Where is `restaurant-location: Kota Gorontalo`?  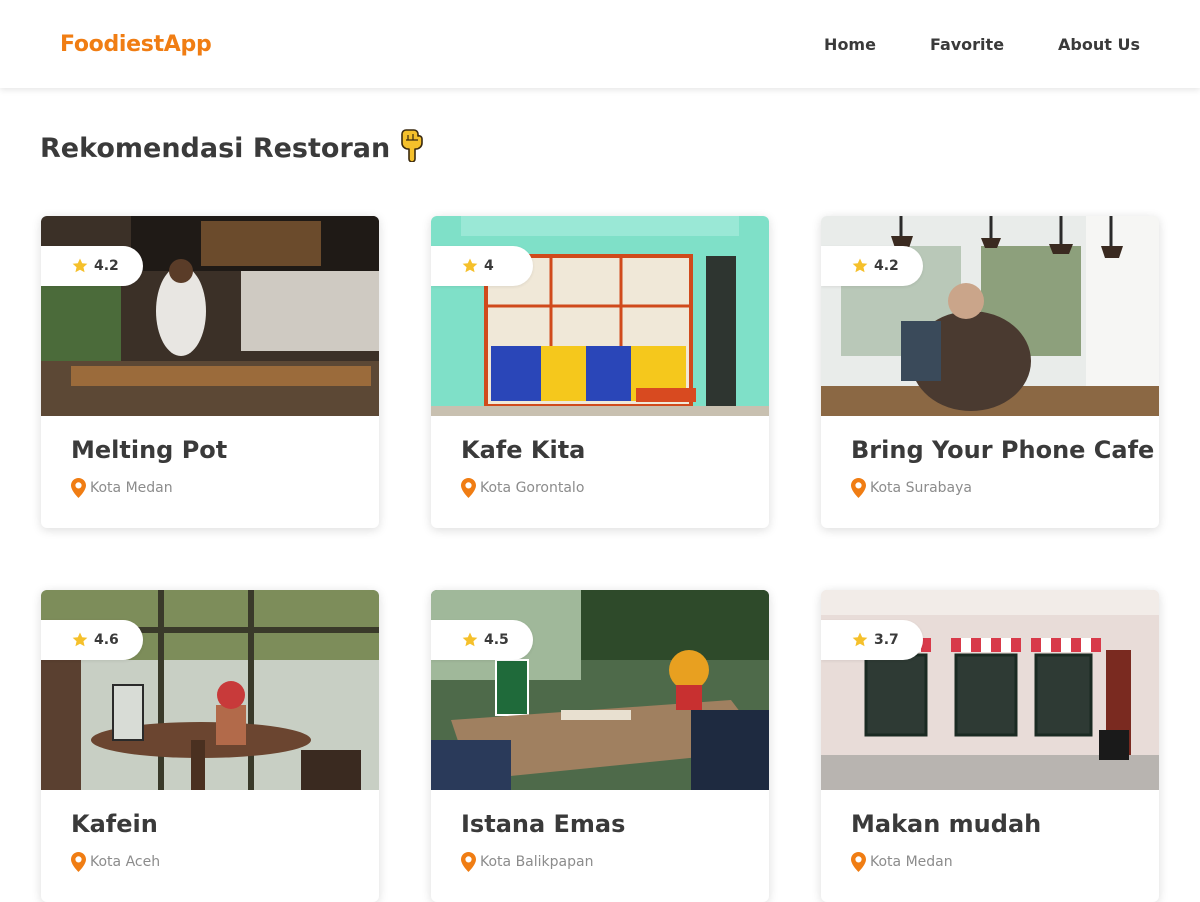
restaurant-location: Kota Gorontalo is located at coordinates (600, 488).